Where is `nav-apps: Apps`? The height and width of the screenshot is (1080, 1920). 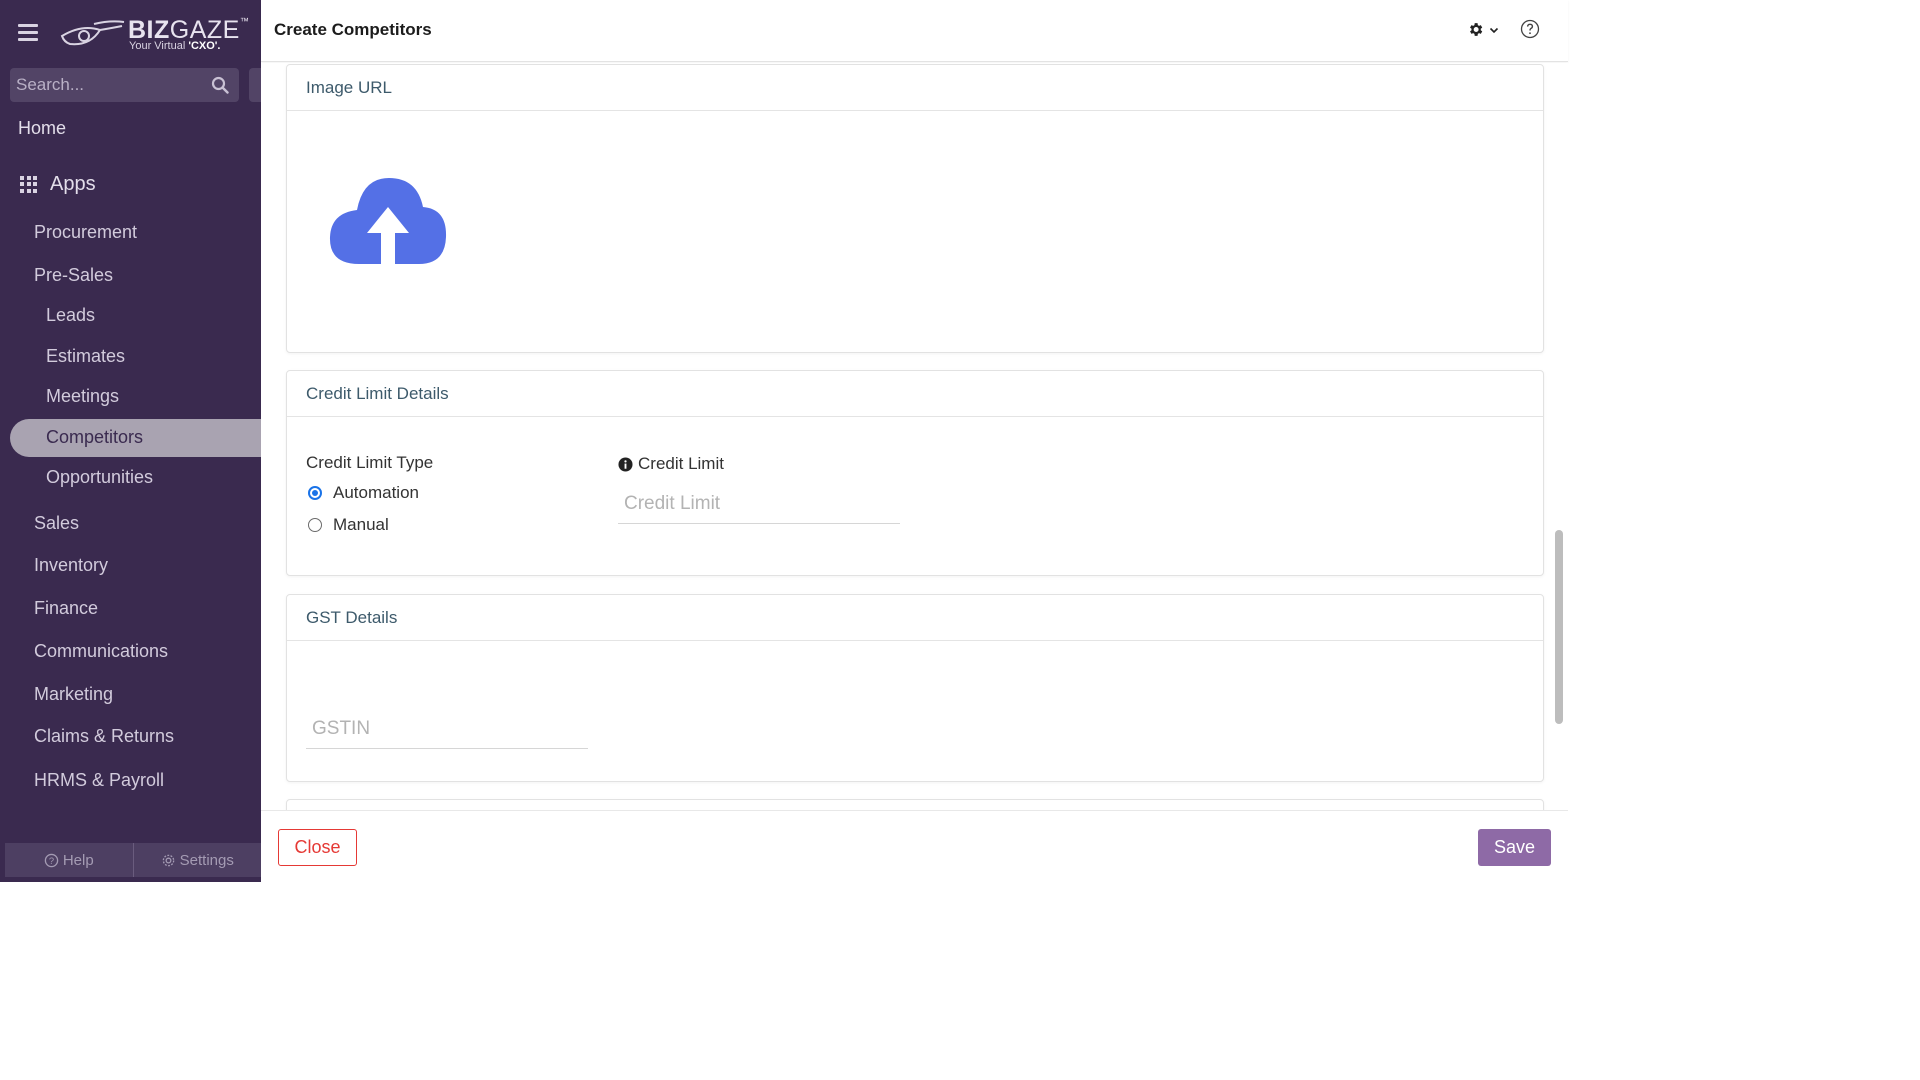
nav-apps: Apps is located at coordinates (58, 184).